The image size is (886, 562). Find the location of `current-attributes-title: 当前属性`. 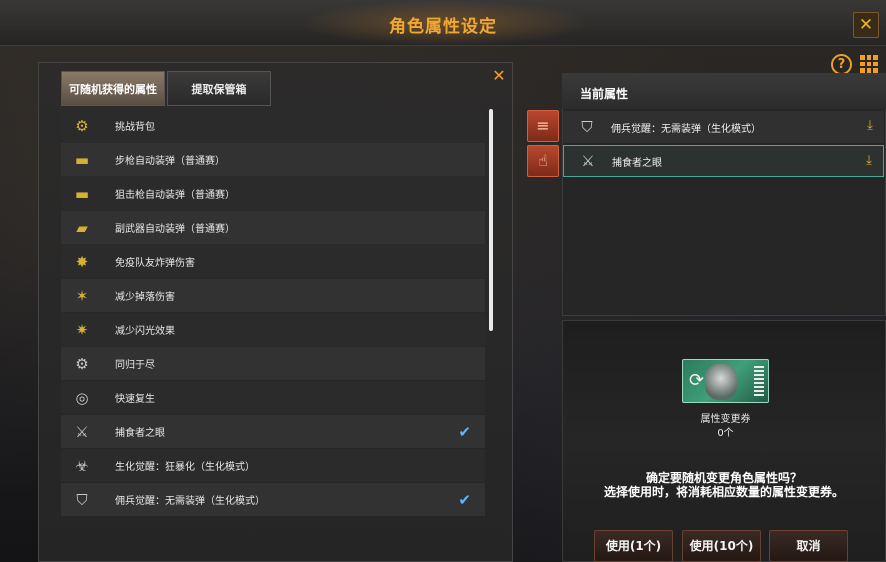

current-attributes-title: 当前属性 is located at coordinates (604, 94).